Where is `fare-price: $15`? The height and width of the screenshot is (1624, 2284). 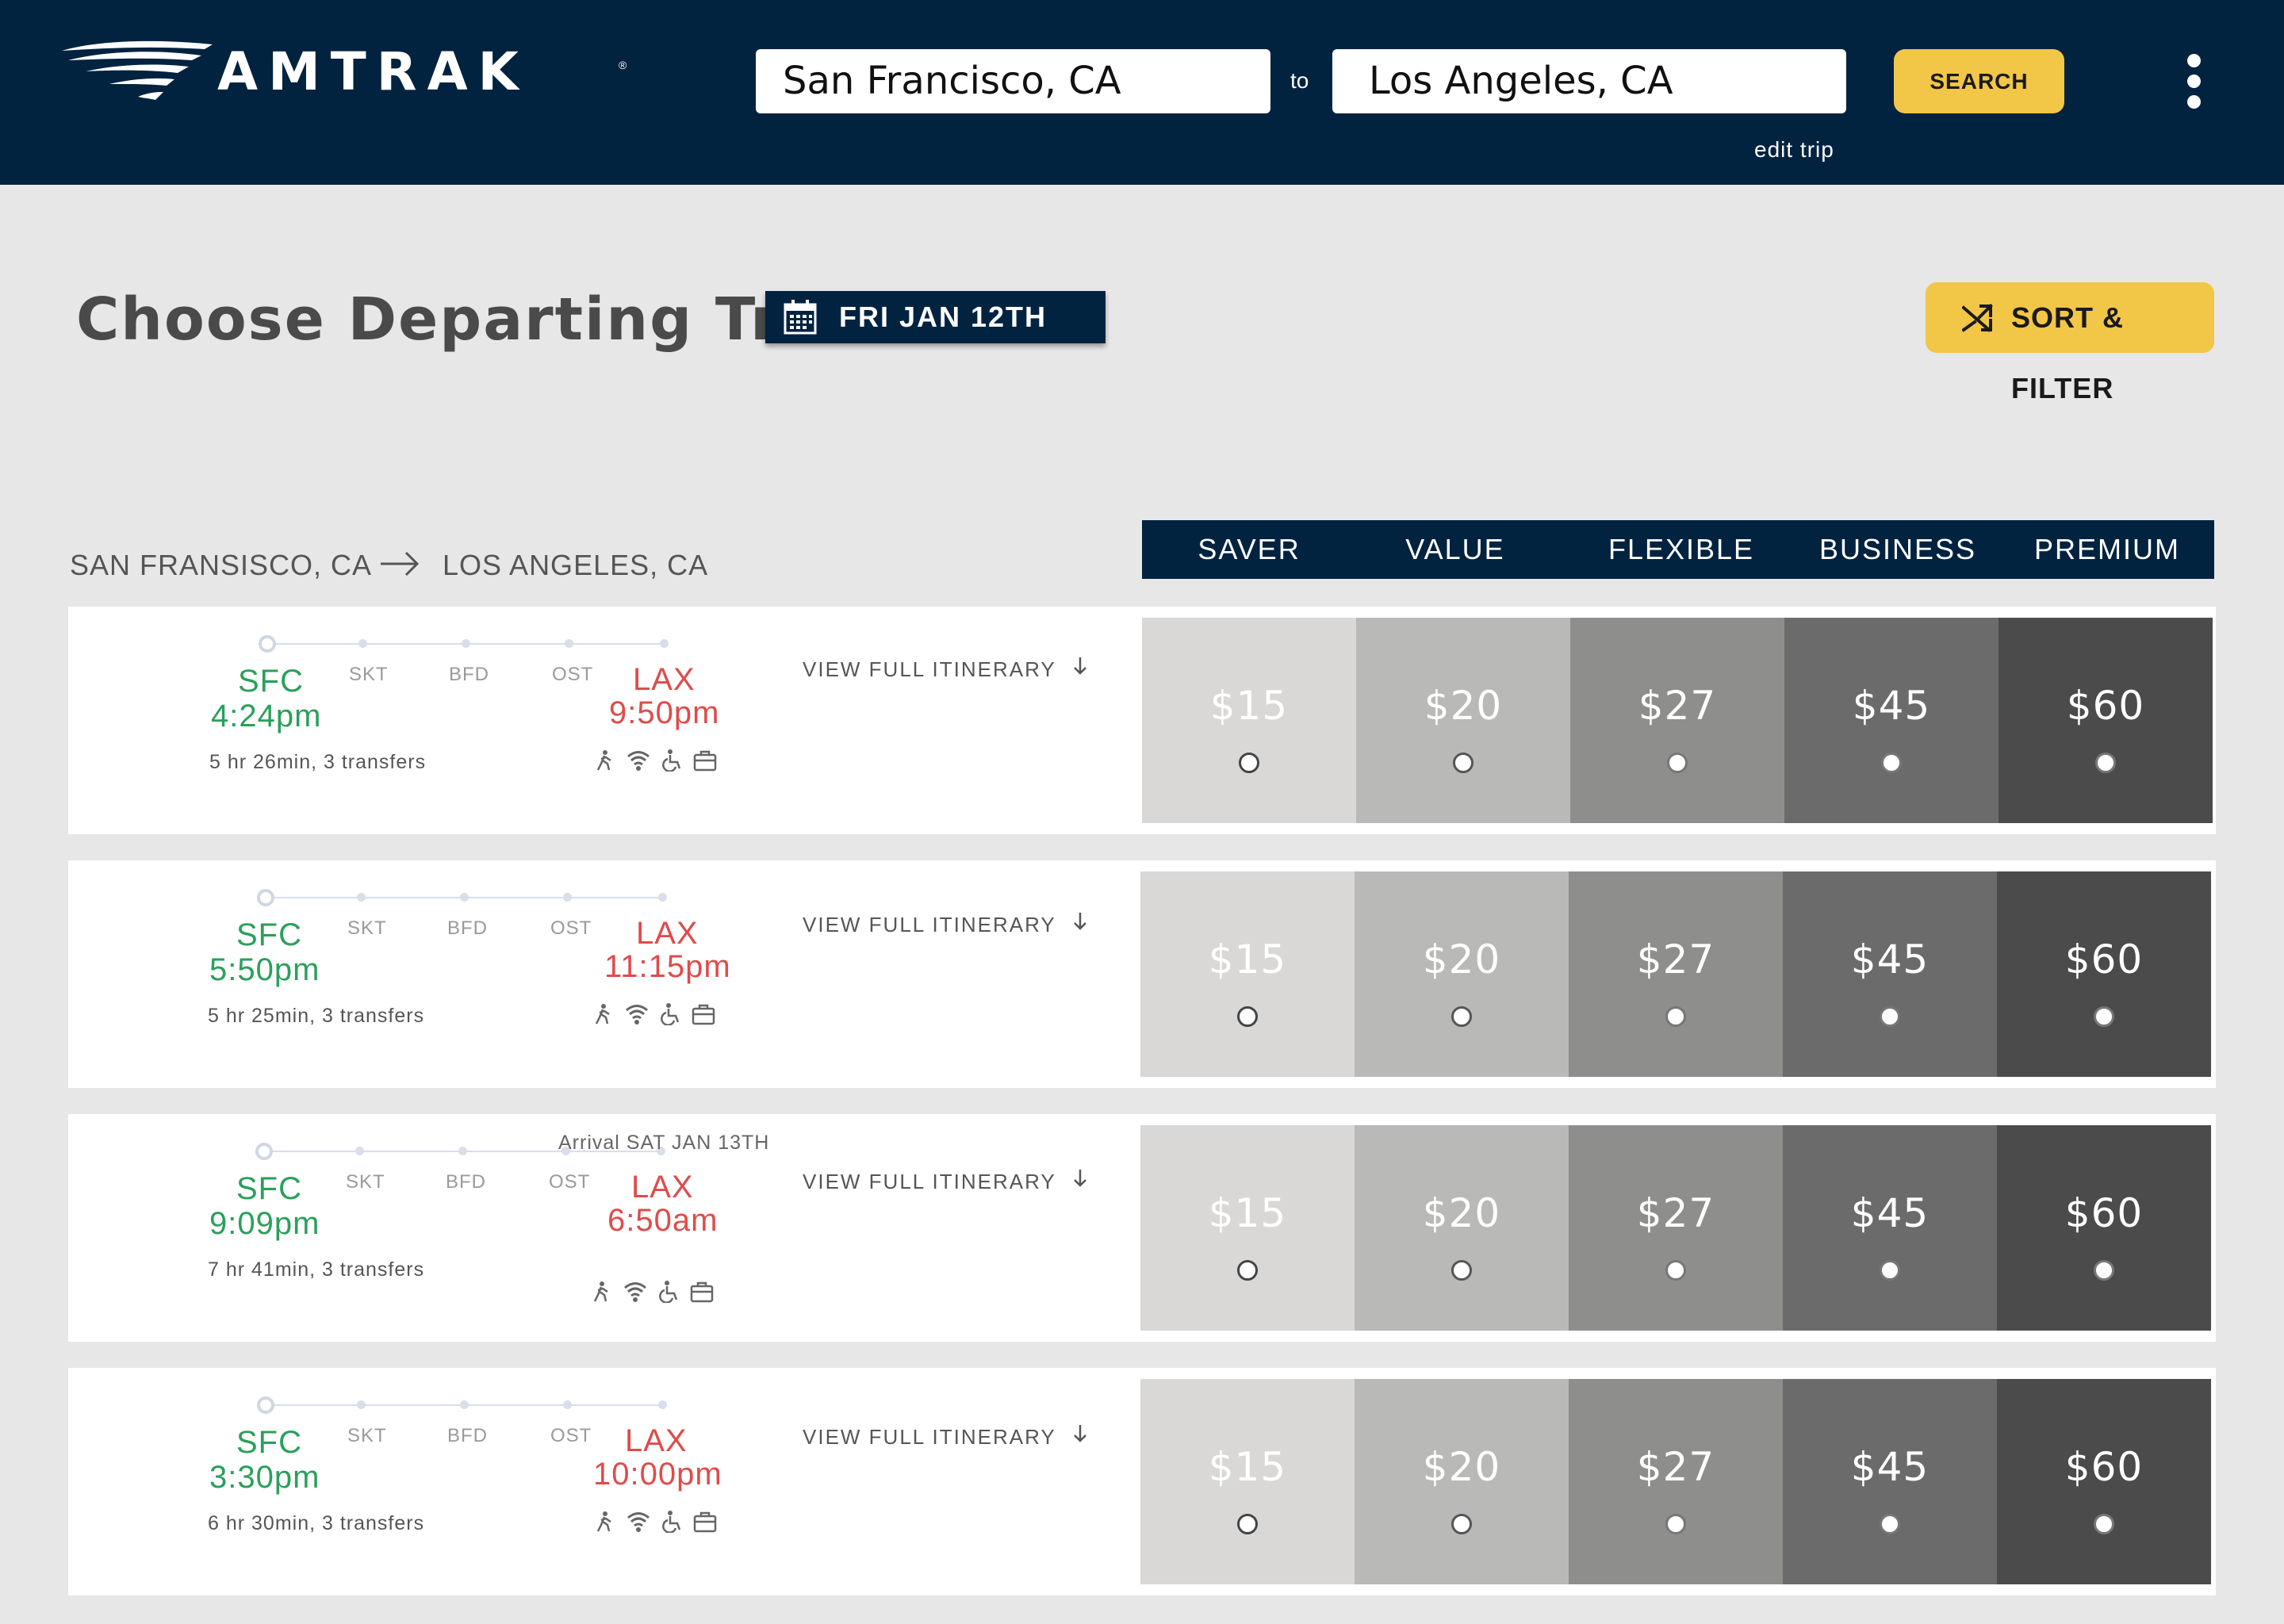
fare-price: $15 is located at coordinates (1249, 706).